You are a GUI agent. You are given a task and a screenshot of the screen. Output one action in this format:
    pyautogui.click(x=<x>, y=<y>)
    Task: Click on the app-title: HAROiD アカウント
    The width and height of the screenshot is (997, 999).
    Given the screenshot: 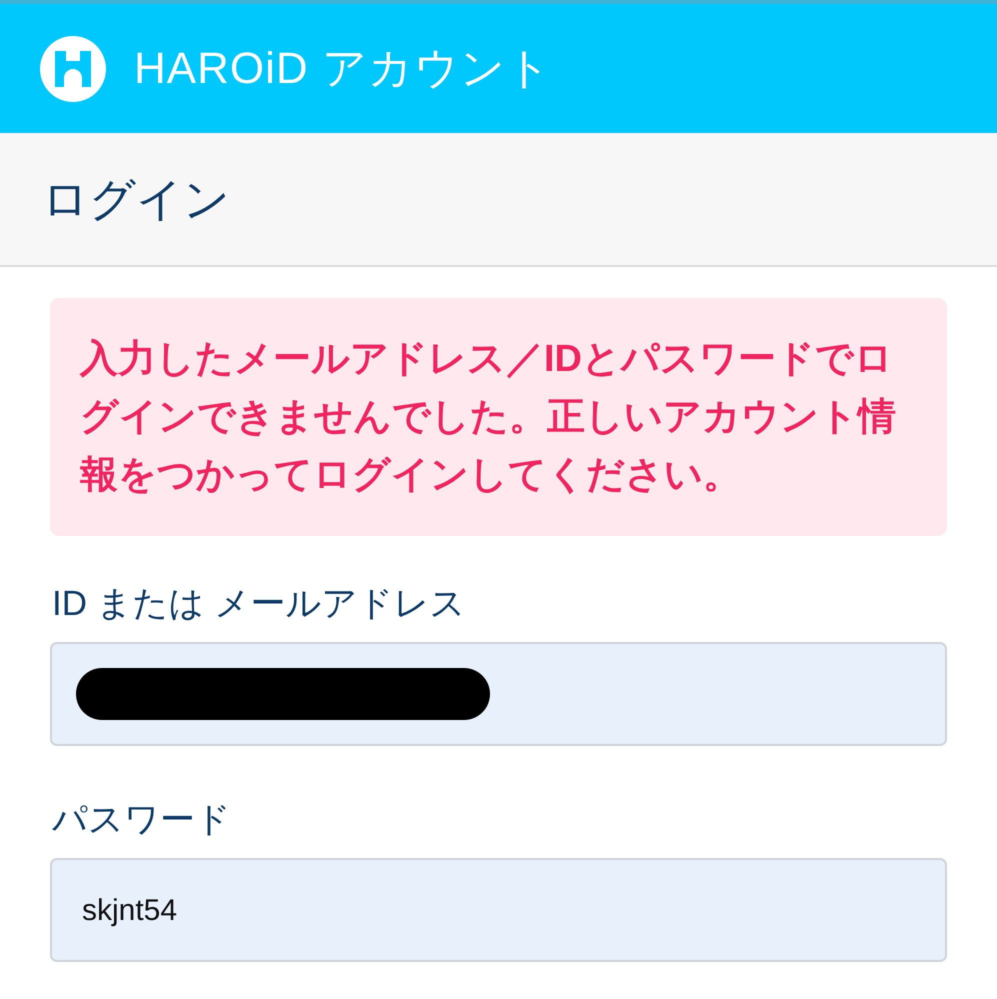 What is the action you would take?
    pyautogui.click(x=343, y=68)
    